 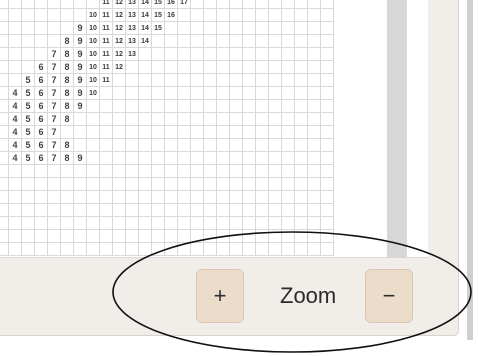 I want to click on grid-cell: 14, so click(x=145, y=4).